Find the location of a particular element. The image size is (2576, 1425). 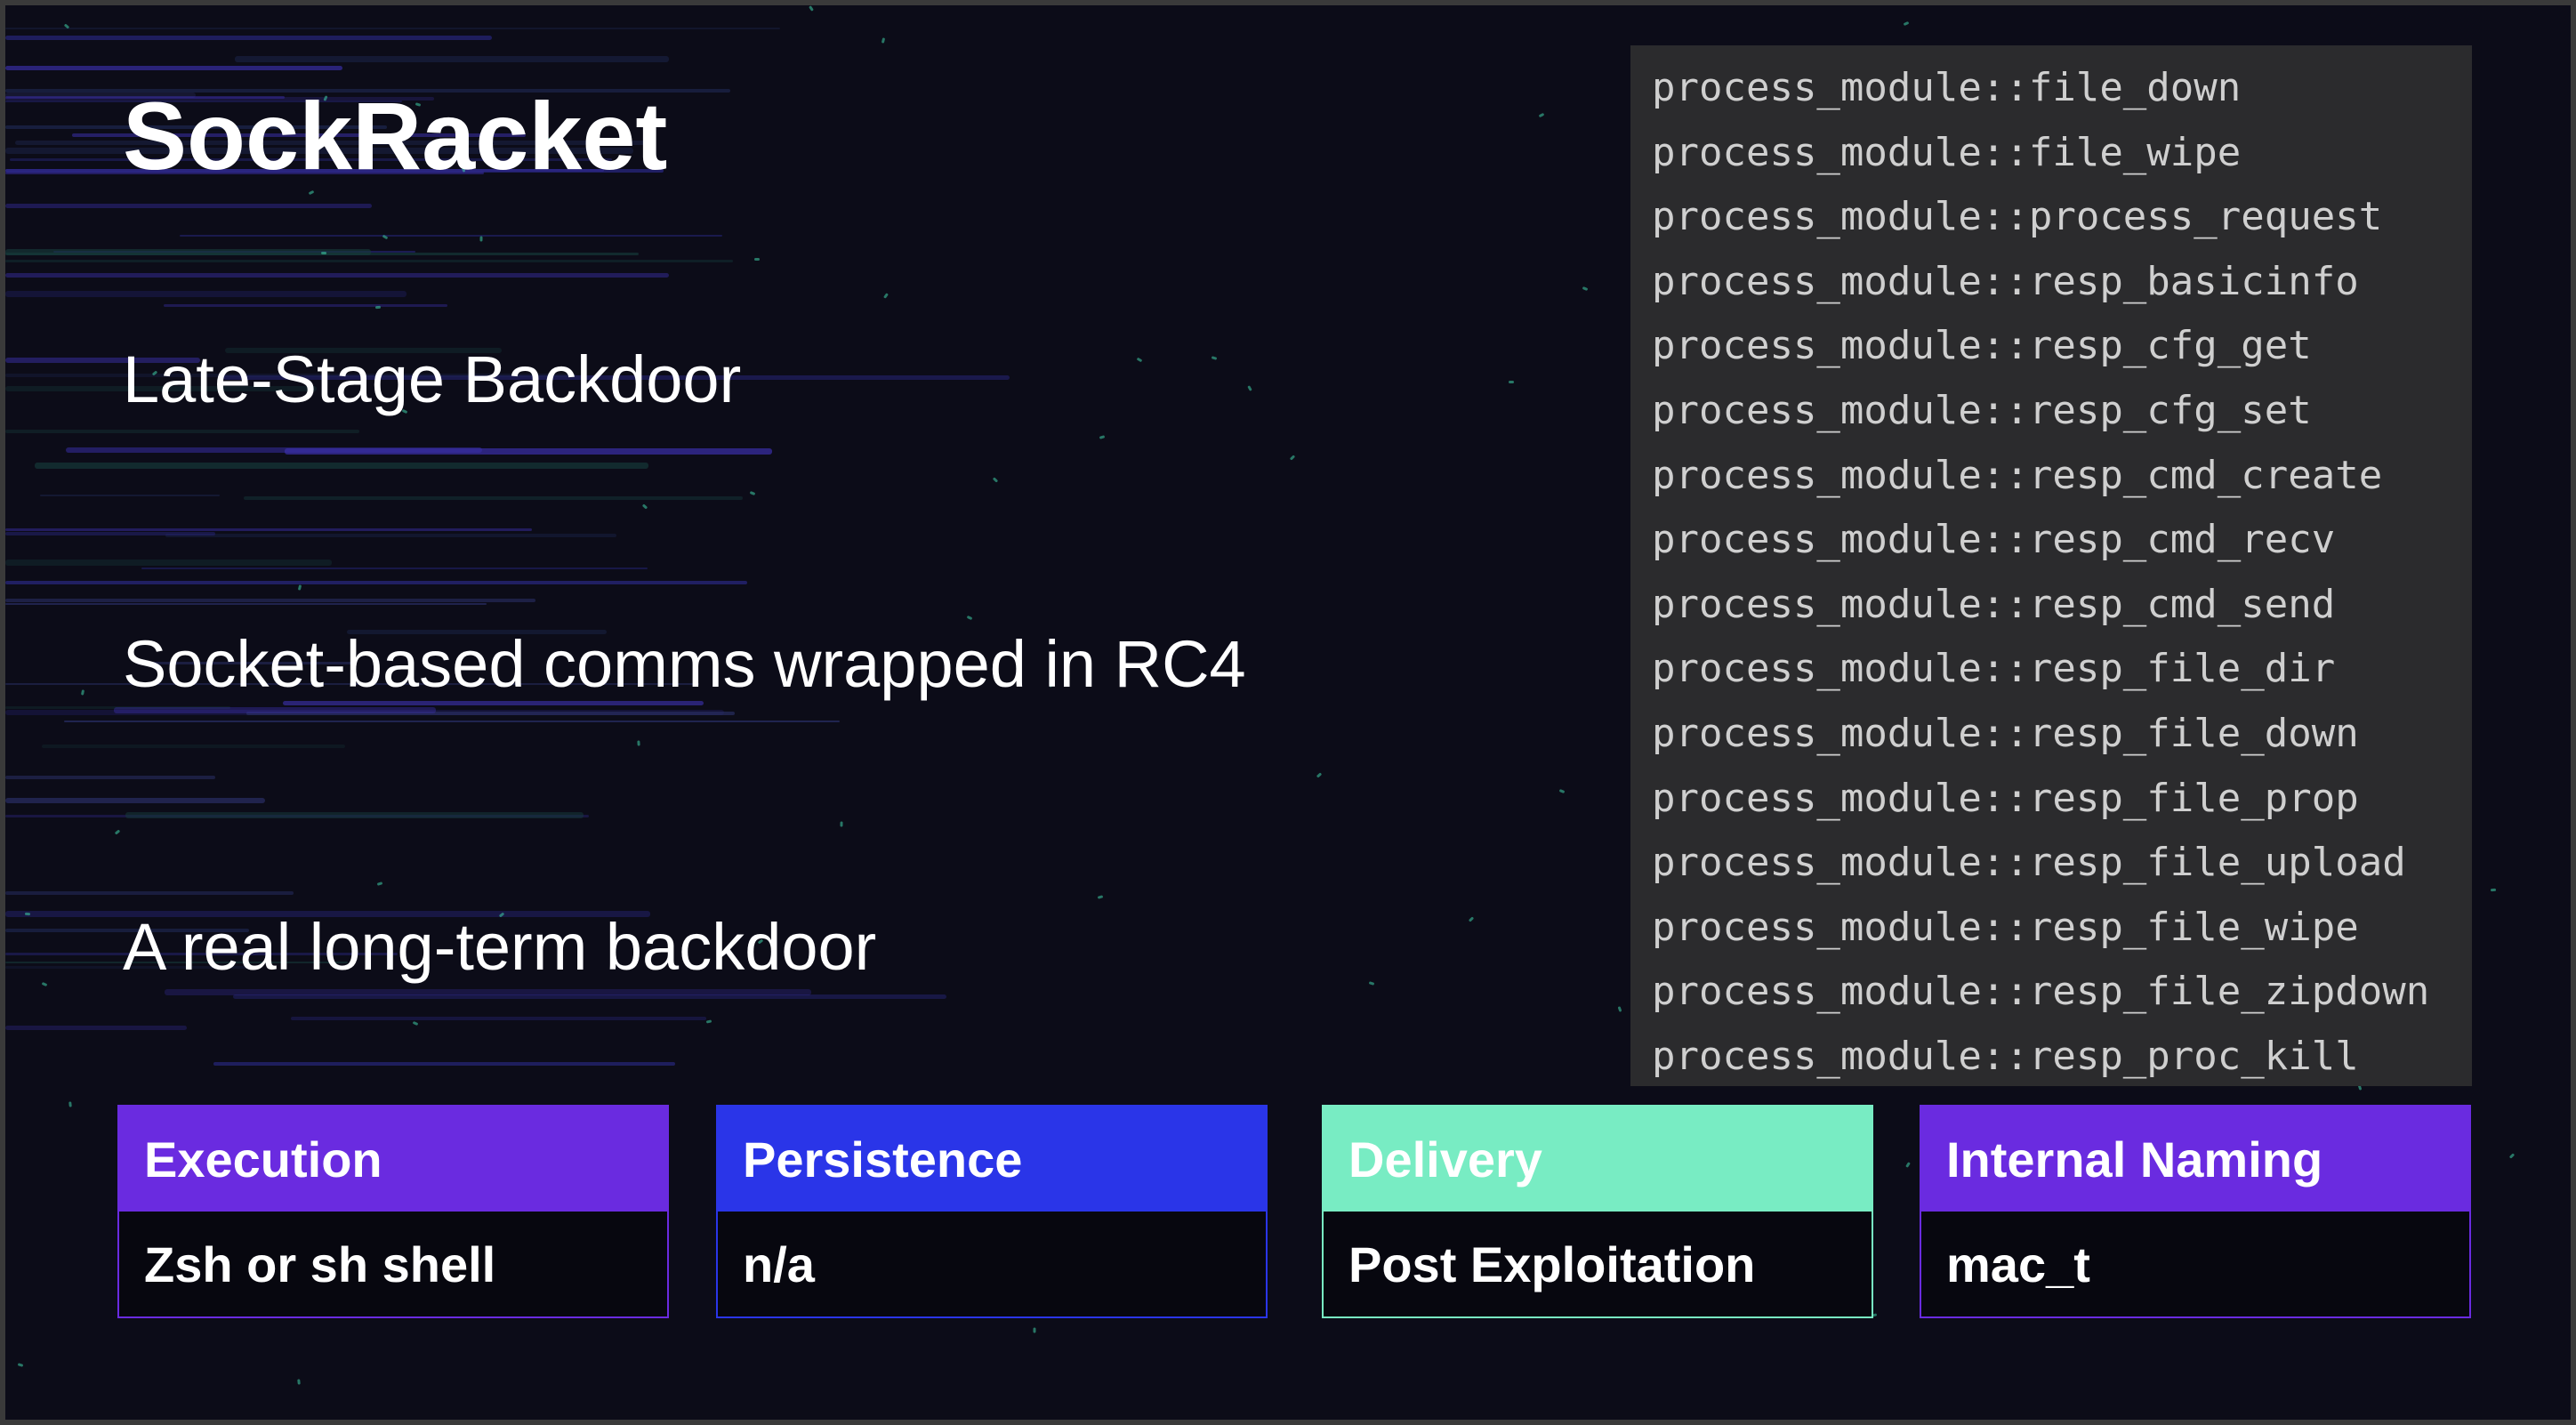

card-internal-naming: Internal Naming mac_t is located at coordinates (2195, 1211).